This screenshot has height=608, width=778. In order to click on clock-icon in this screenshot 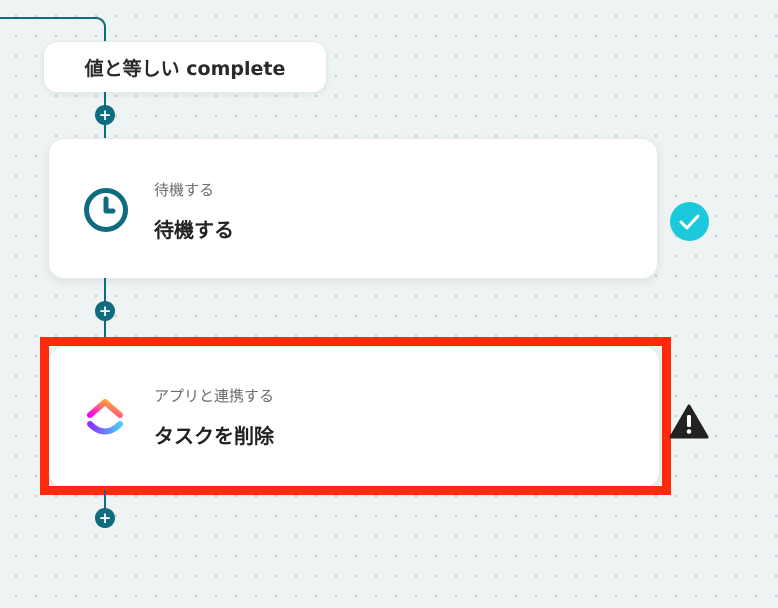, I will do `click(106, 212)`.